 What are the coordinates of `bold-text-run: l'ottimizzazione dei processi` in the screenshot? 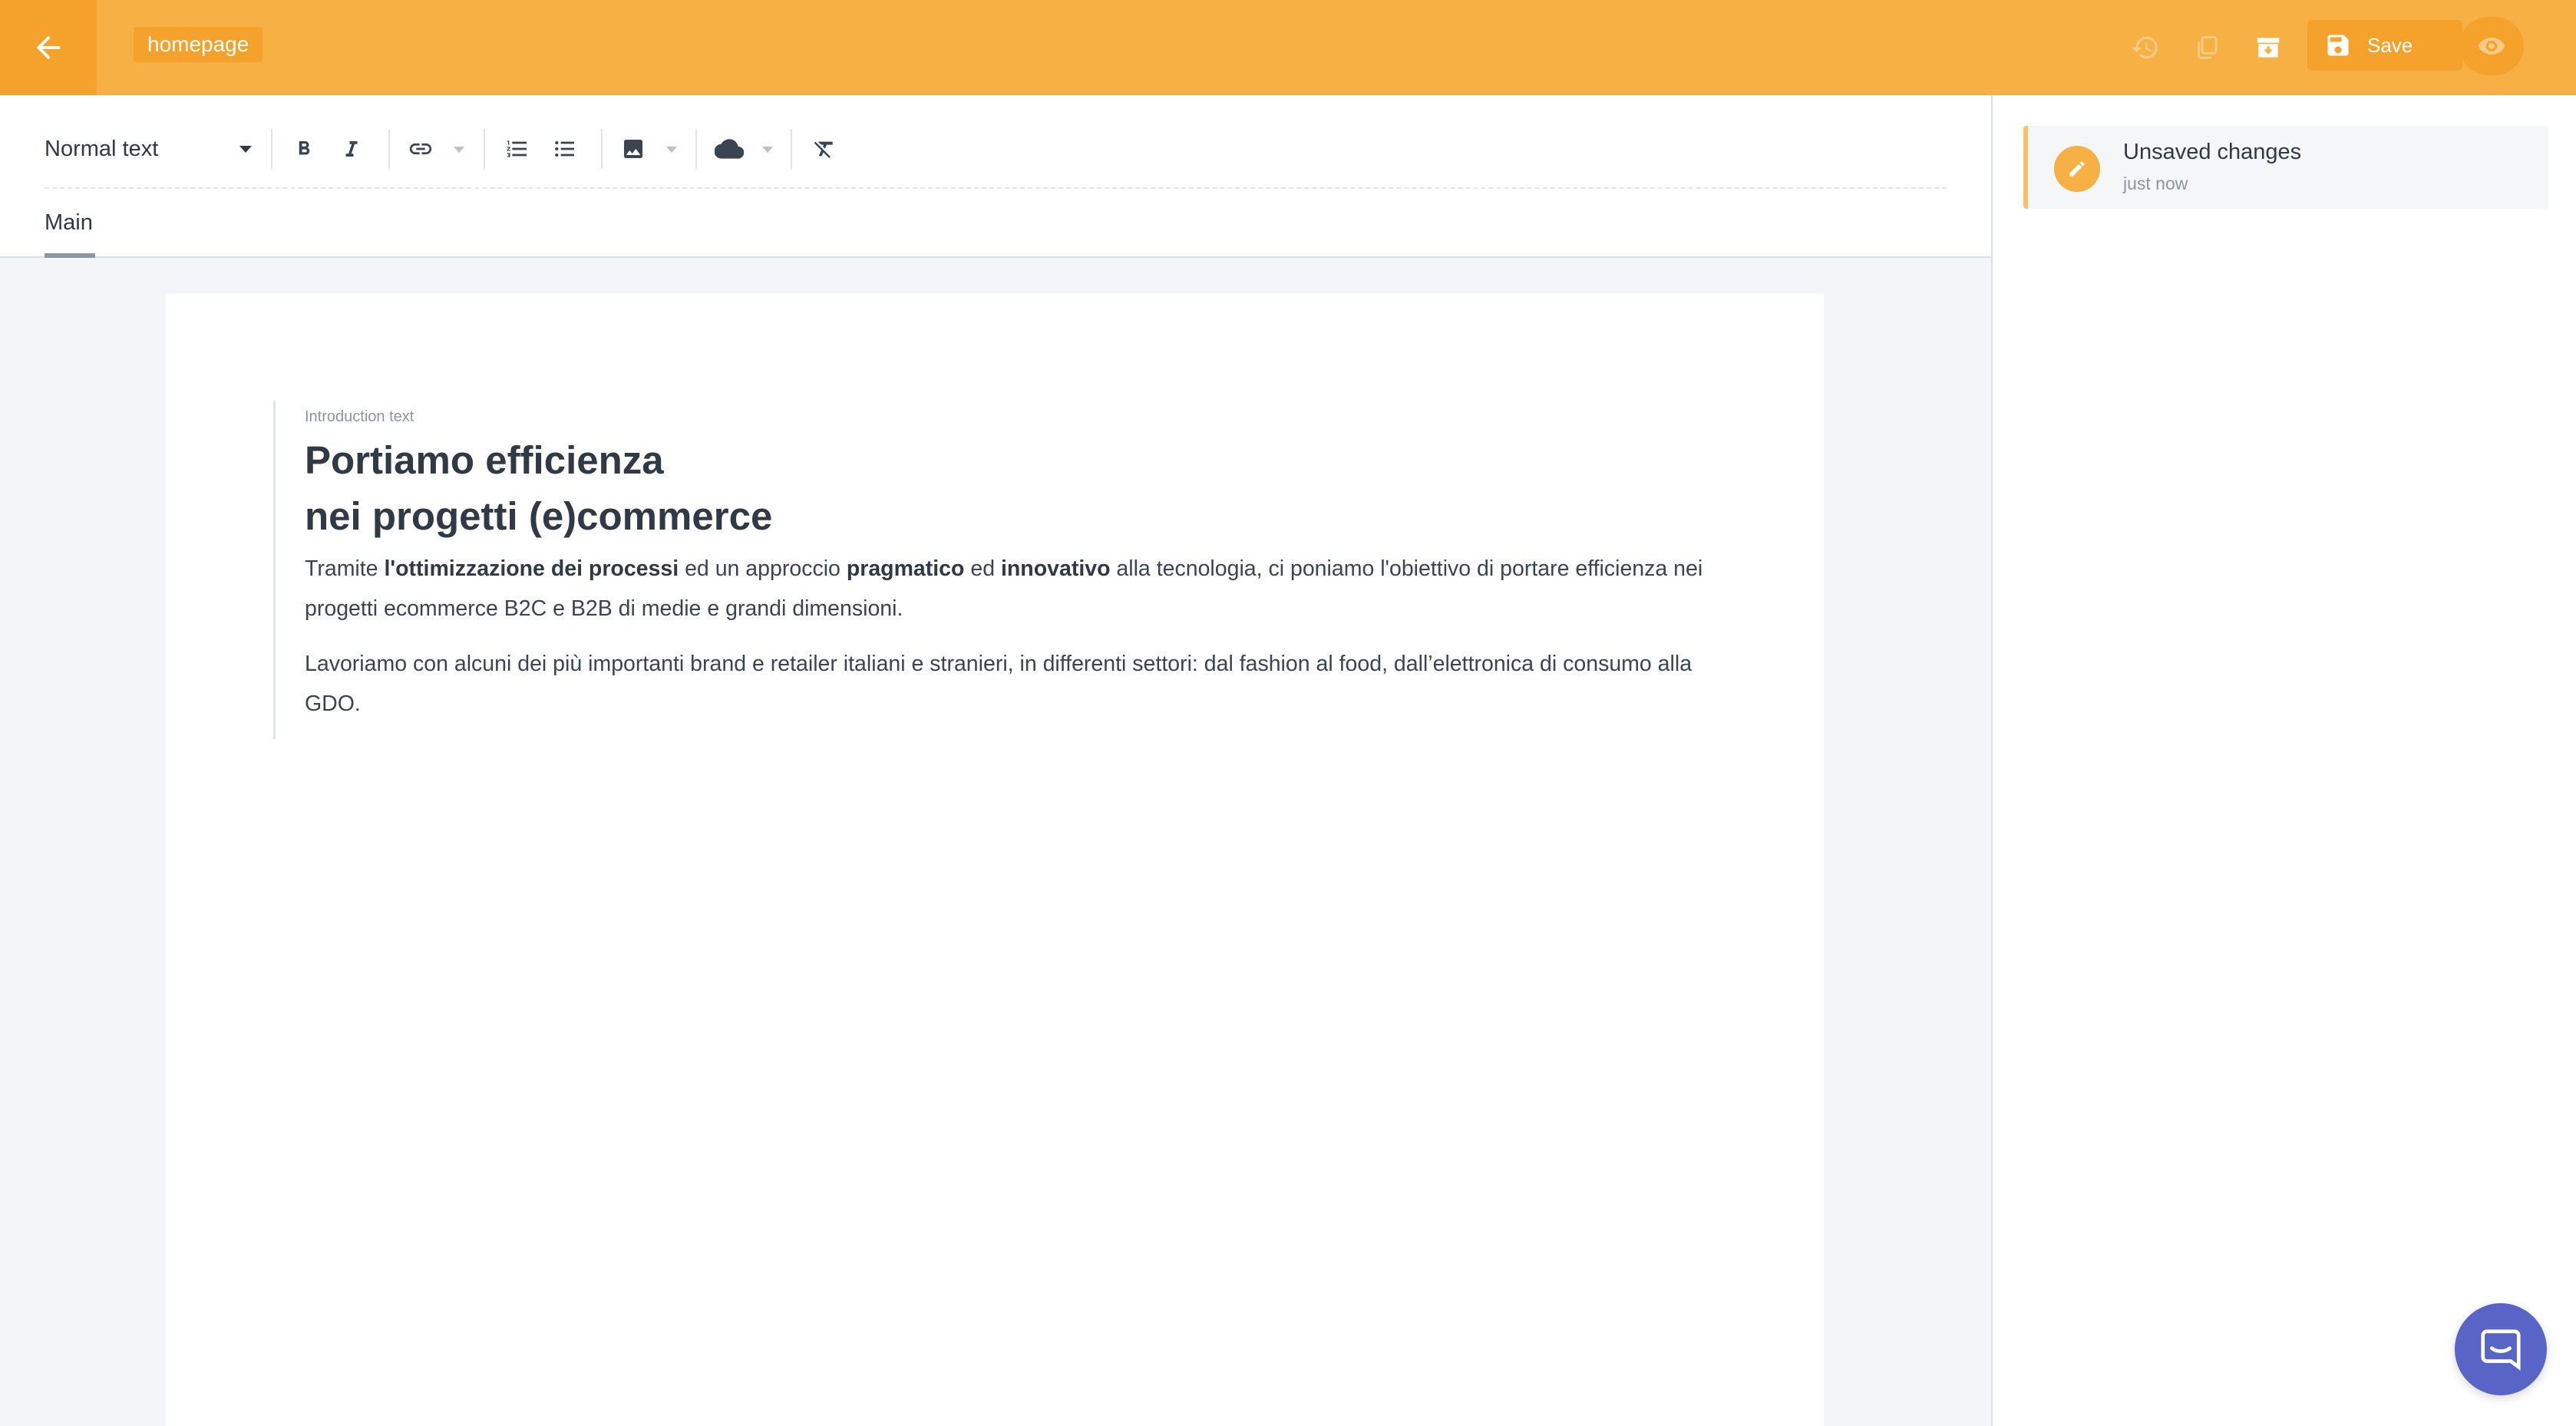 It's located at (531, 568).